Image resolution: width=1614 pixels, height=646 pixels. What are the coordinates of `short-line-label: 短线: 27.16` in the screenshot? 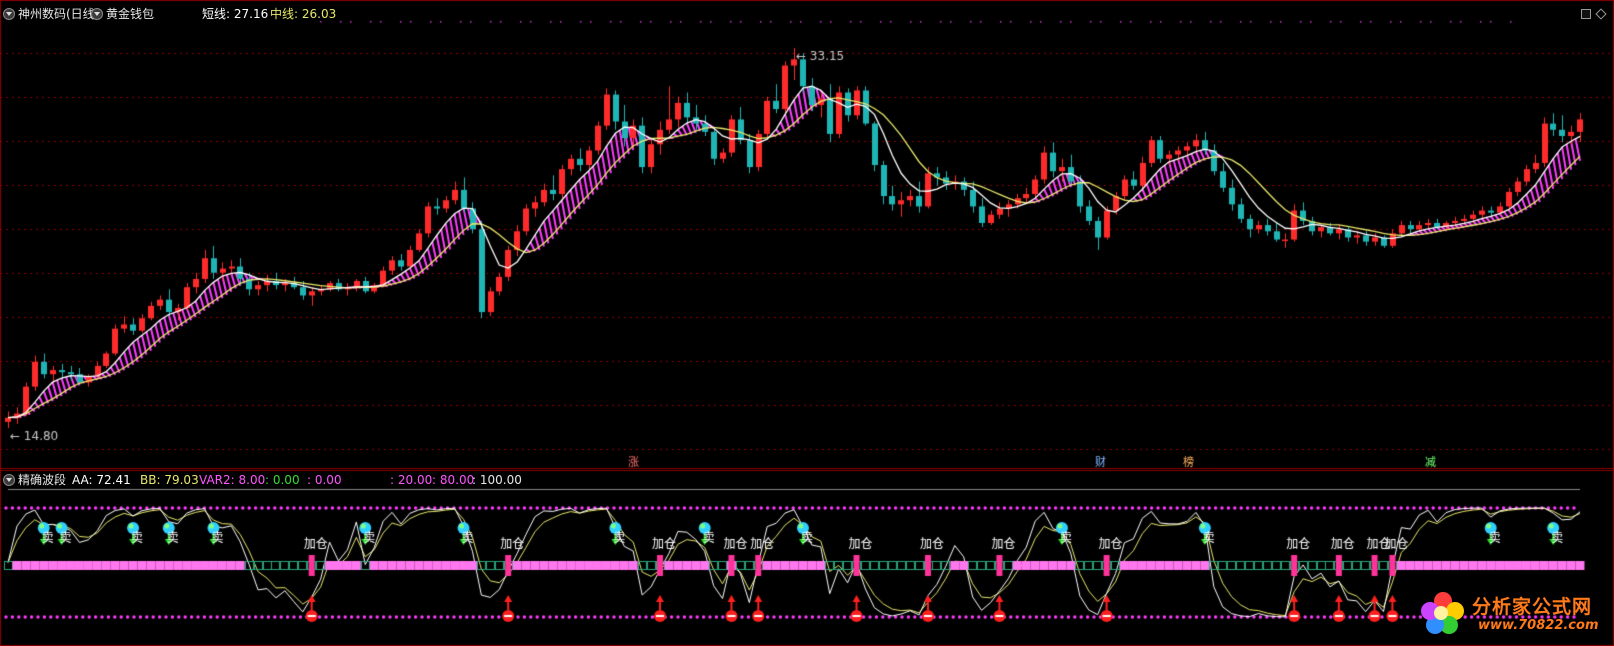 It's located at (235, 14).